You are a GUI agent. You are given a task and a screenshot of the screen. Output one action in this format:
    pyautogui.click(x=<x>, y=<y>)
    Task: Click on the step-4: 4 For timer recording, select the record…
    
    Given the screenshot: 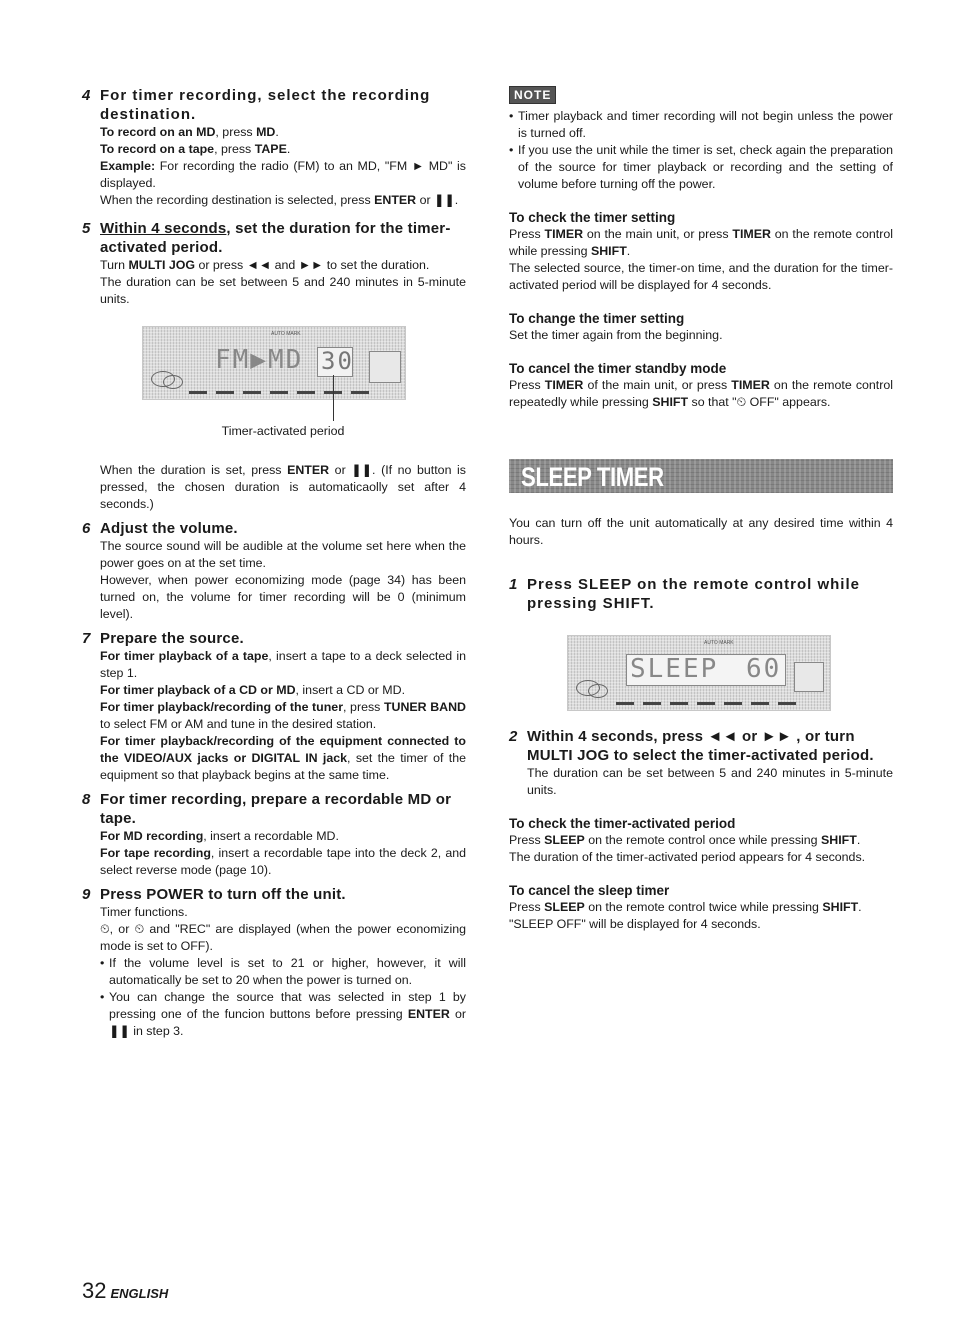 What is the action you would take?
    pyautogui.click(x=274, y=147)
    